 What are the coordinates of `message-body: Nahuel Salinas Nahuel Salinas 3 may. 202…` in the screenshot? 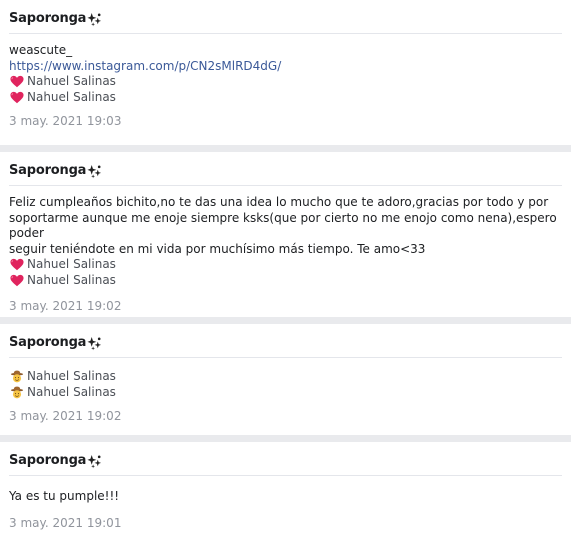 It's located at (285, 390).